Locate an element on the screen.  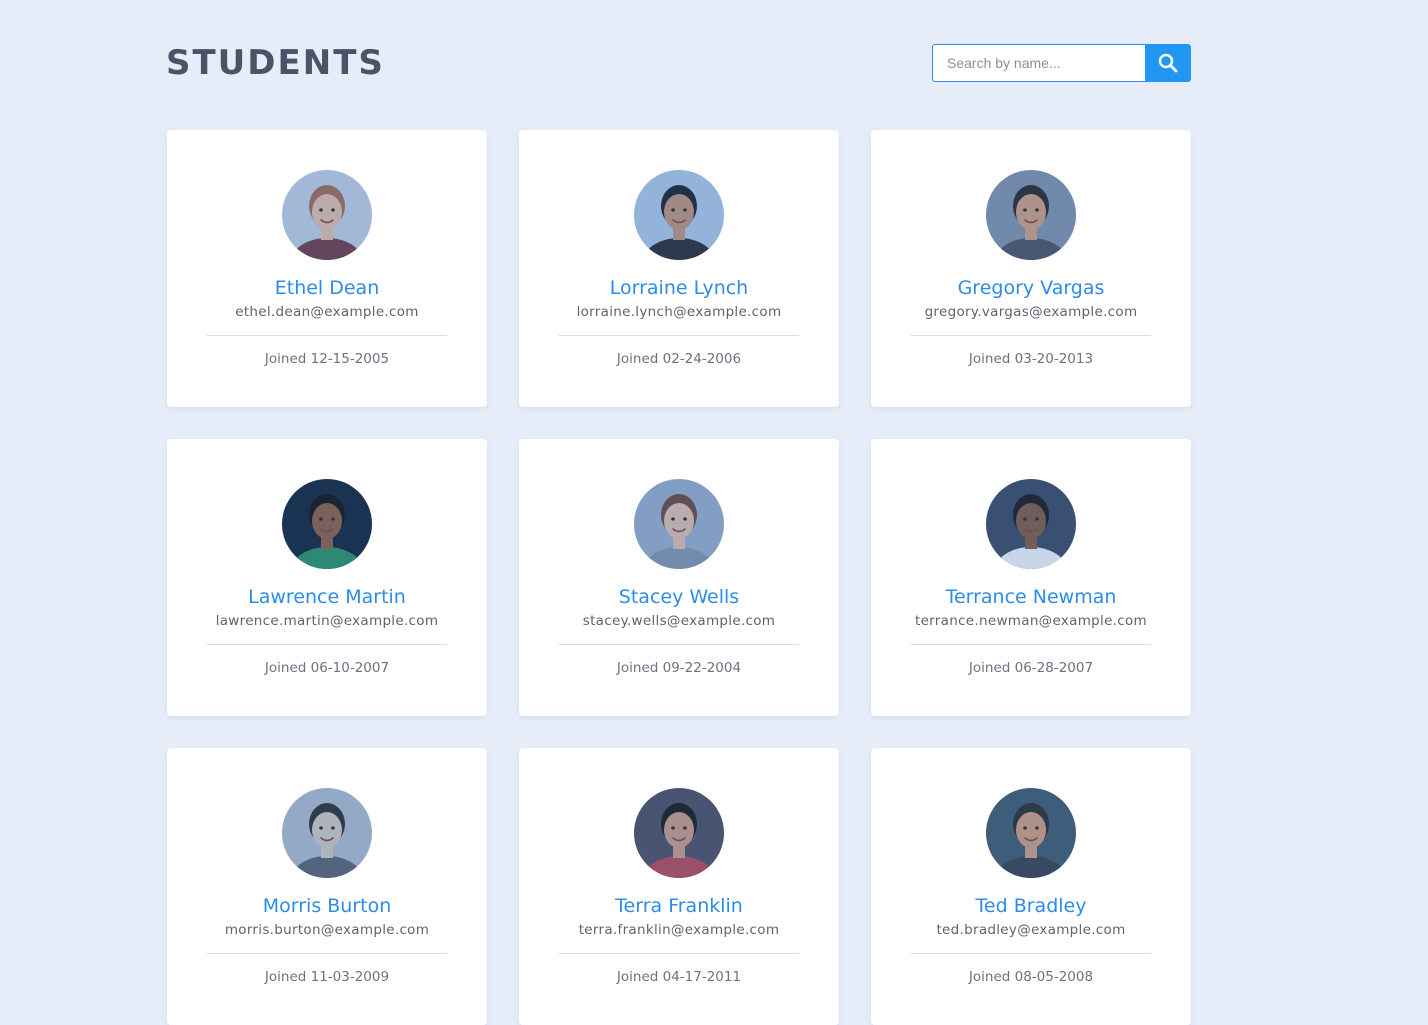
student-email: ted.bradley@example.com is located at coordinates (1031, 930).